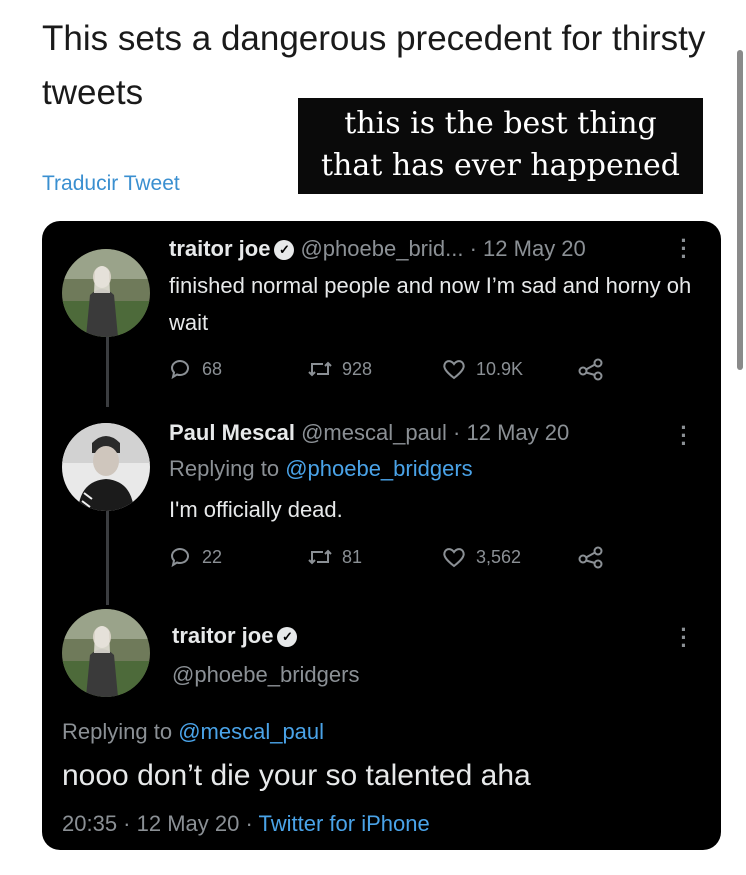 This screenshot has width=746, height=875. What do you see at coordinates (429, 558) in the screenshot?
I see `tweet-actions: 22 81 3,562` at bounding box center [429, 558].